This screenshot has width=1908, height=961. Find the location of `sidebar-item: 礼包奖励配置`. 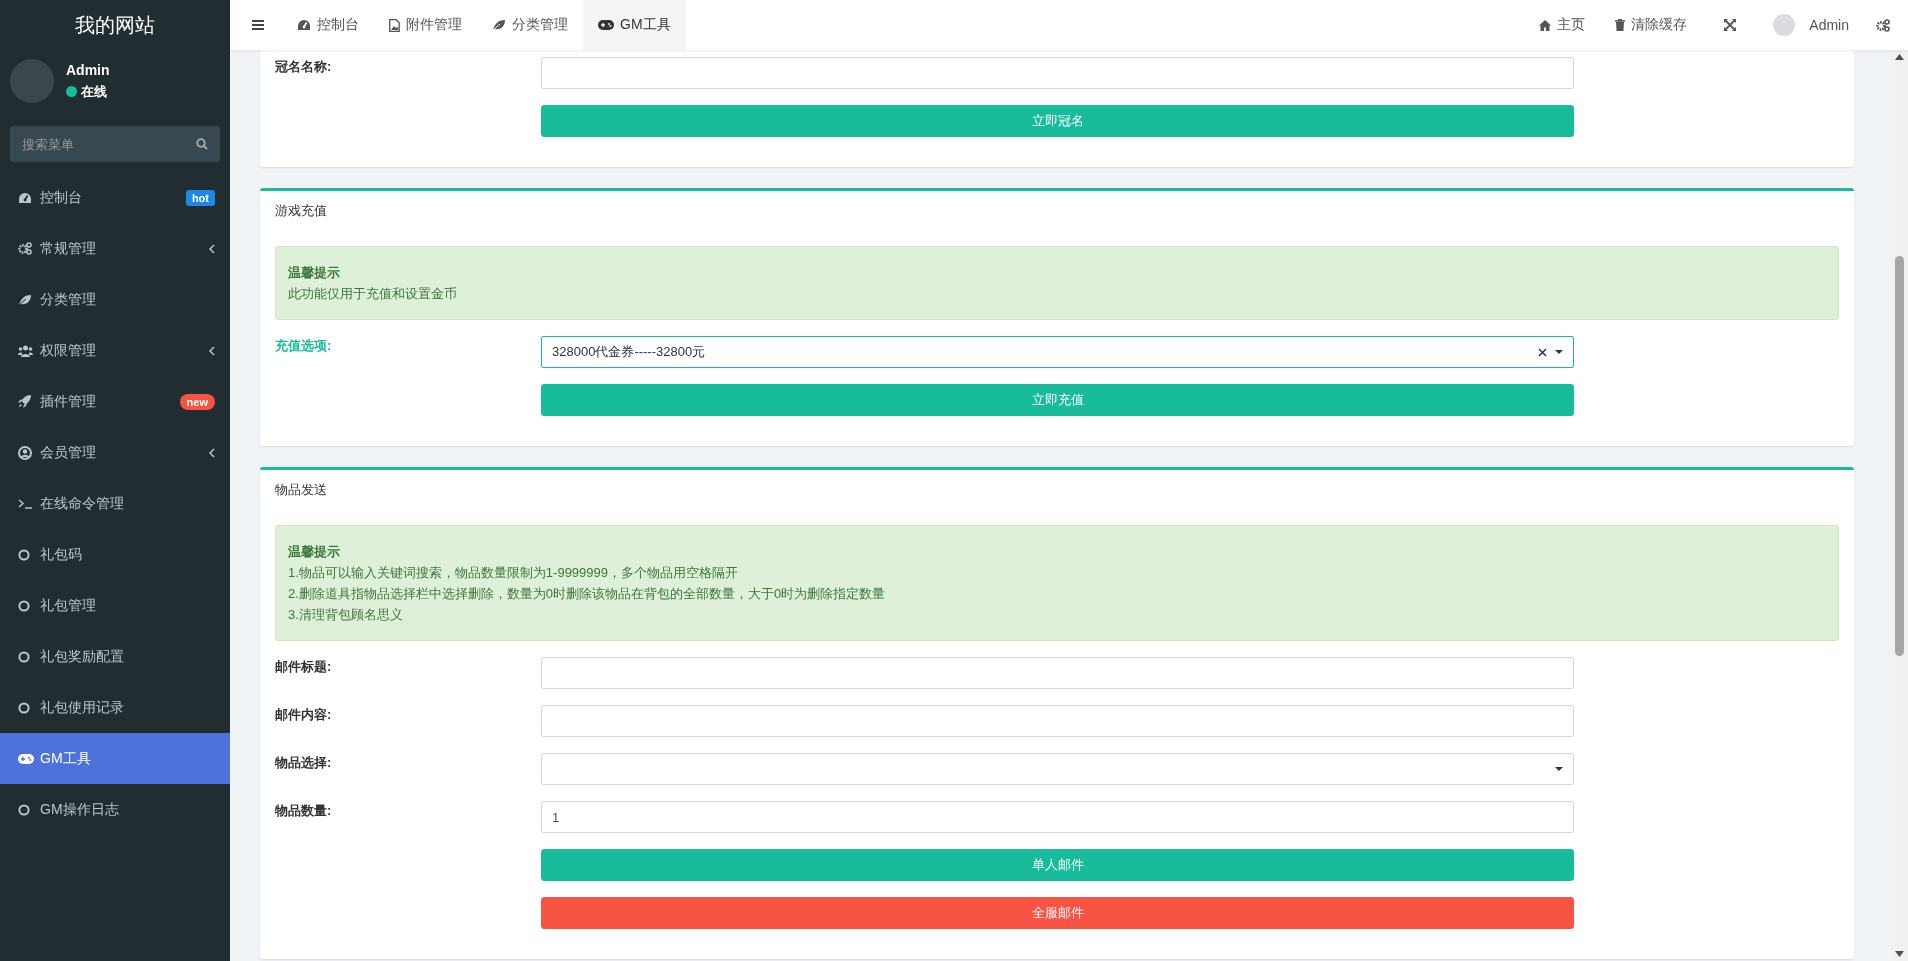

sidebar-item: 礼包奖励配置 is located at coordinates (115, 656).